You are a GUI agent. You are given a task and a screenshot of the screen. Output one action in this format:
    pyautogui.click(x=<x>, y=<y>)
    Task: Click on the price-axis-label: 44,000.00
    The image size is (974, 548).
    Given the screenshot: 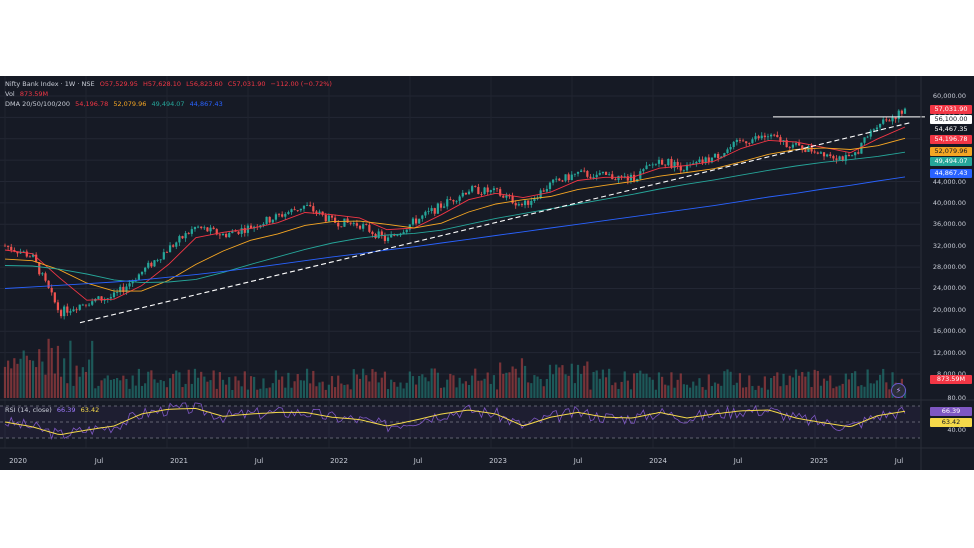 What is the action you would take?
    pyautogui.click(x=949, y=181)
    